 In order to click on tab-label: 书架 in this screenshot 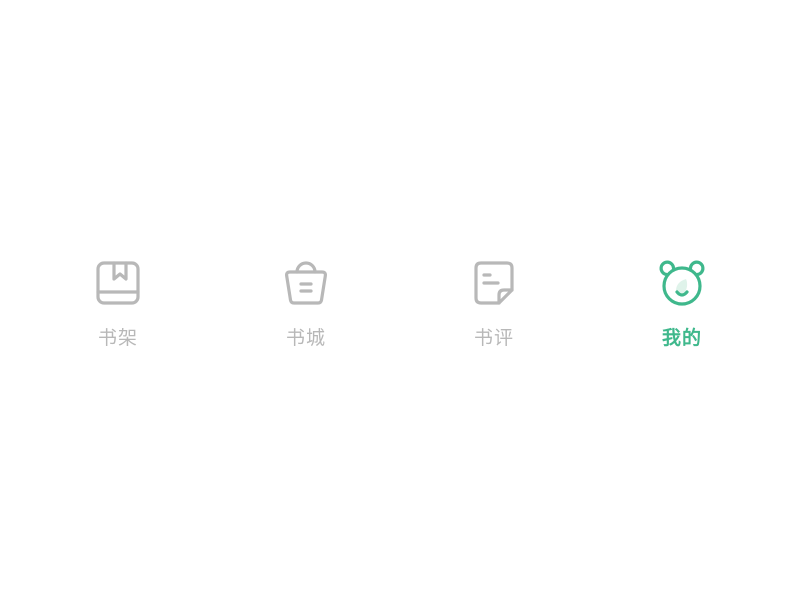, I will do `click(117, 338)`.